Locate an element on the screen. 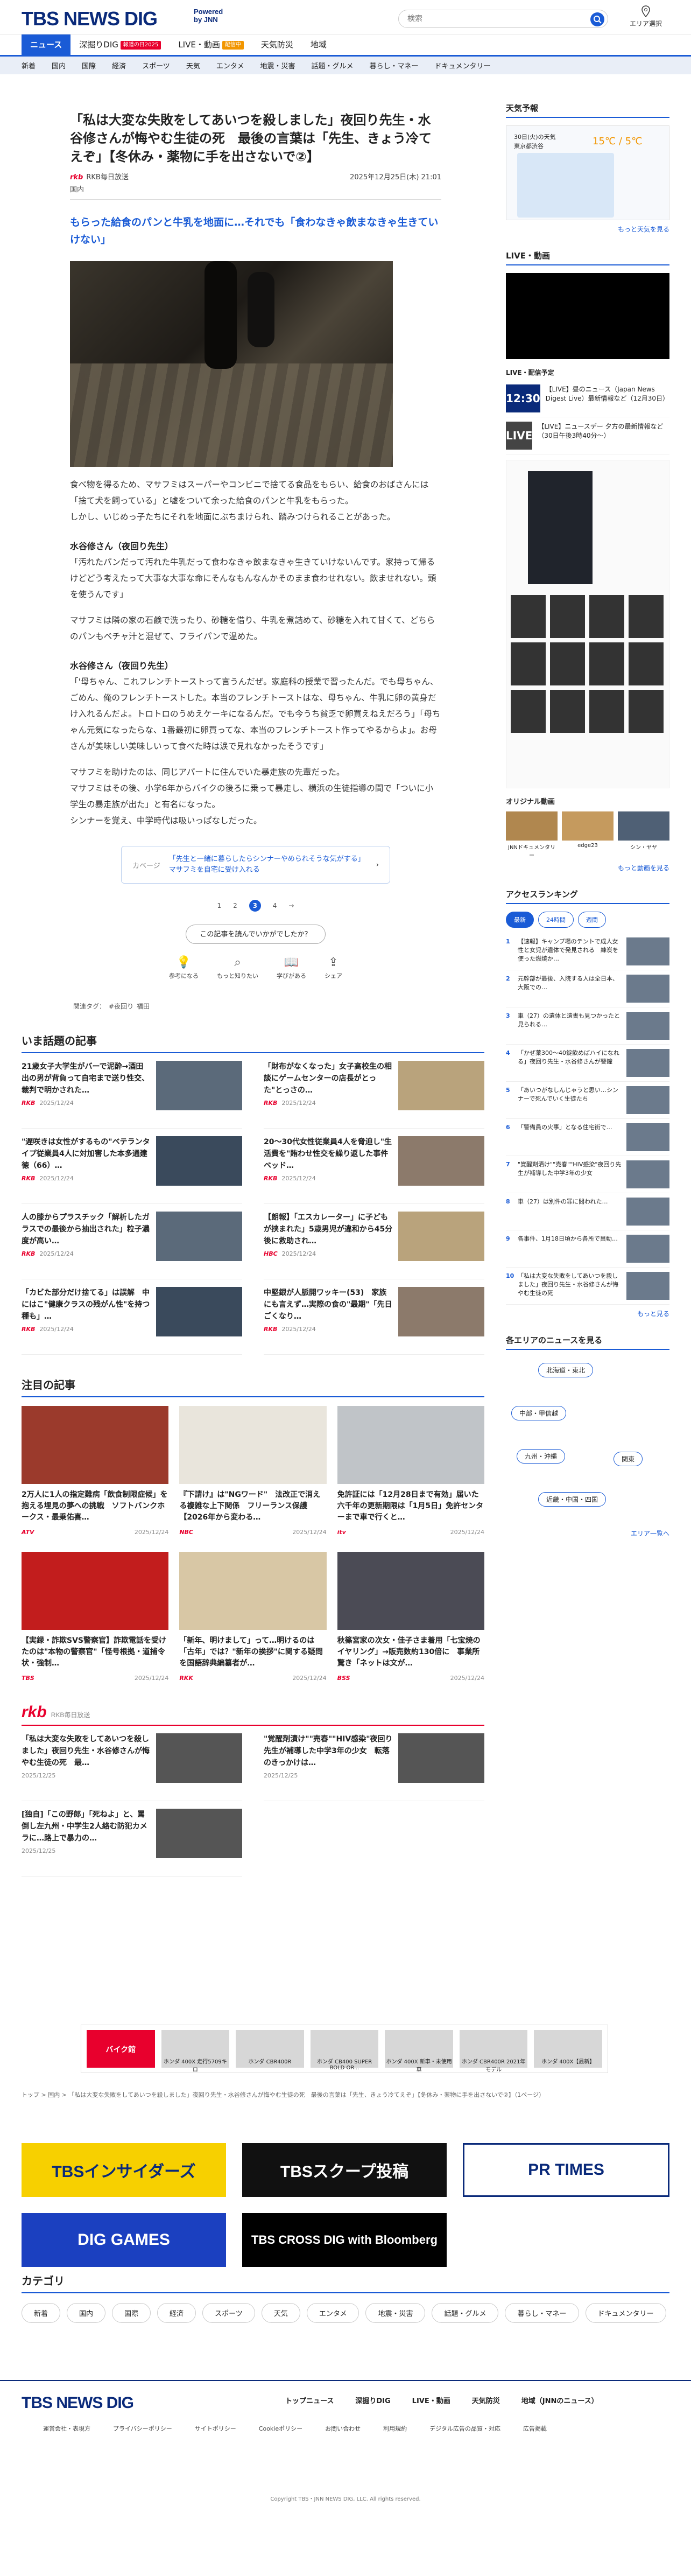 This screenshot has height=2576, width=691. nav-weather: 天気防災 is located at coordinates (277, 44).